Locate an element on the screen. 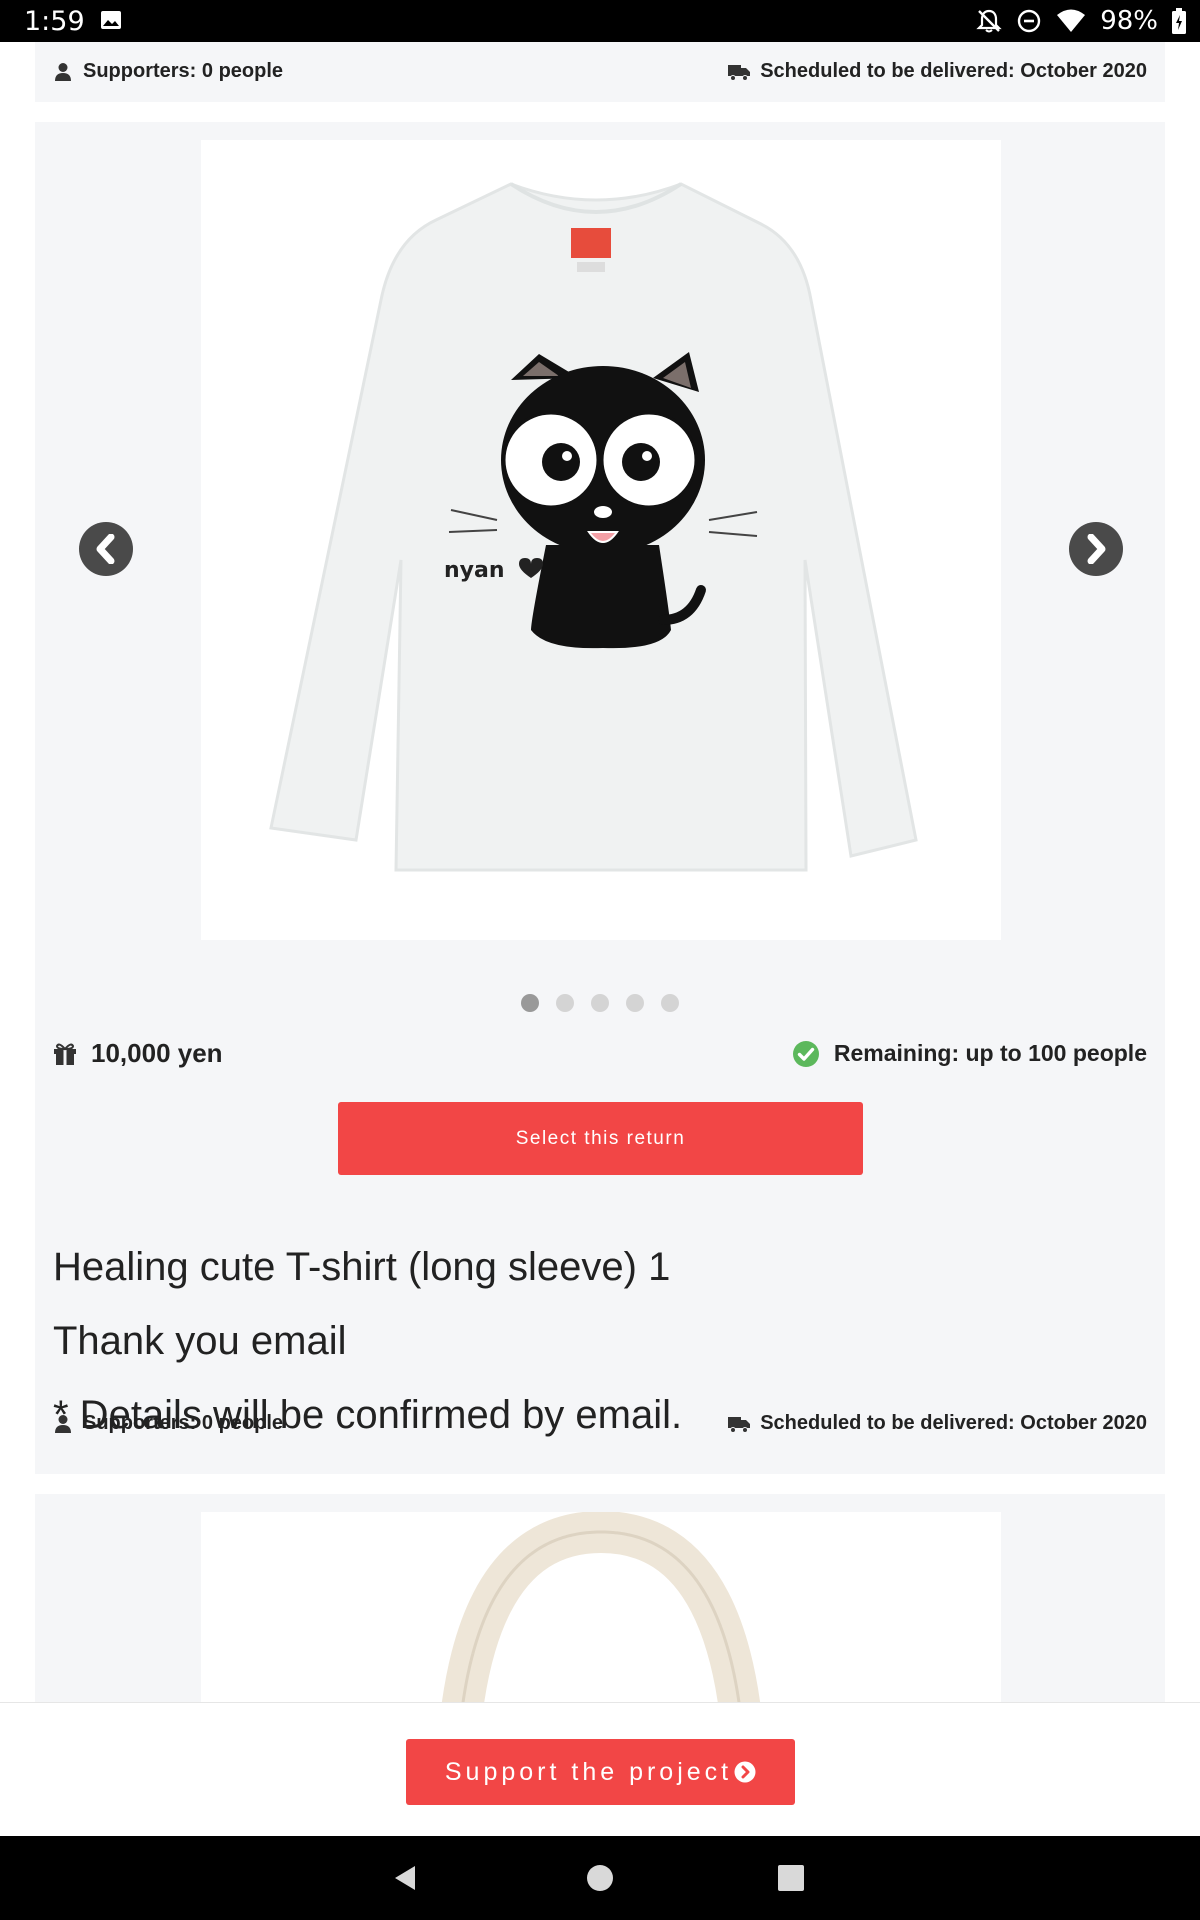 This screenshot has height=1920, width=1200. carousel-next-button is located at coordinates (1096, 549).